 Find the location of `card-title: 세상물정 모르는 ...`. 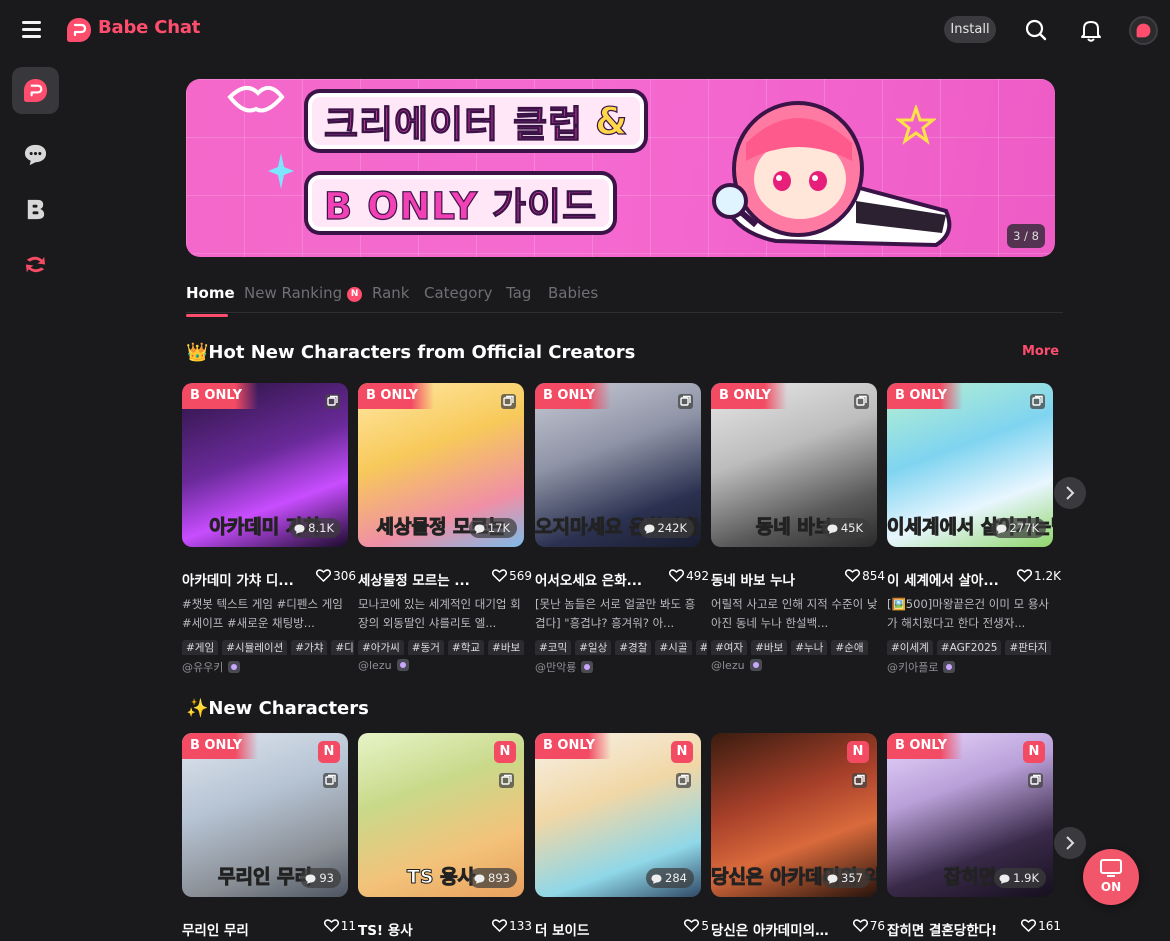

card-title: 세상물정 모르는 ... is located at coordinates (418, 579).